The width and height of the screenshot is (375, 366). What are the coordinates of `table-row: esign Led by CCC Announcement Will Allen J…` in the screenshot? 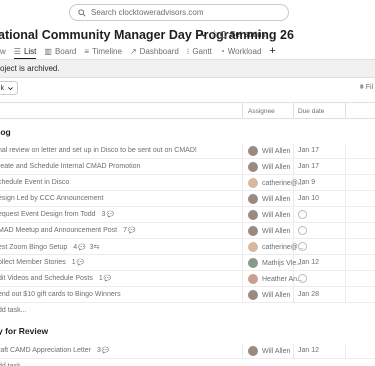 It's located at (187, 199).